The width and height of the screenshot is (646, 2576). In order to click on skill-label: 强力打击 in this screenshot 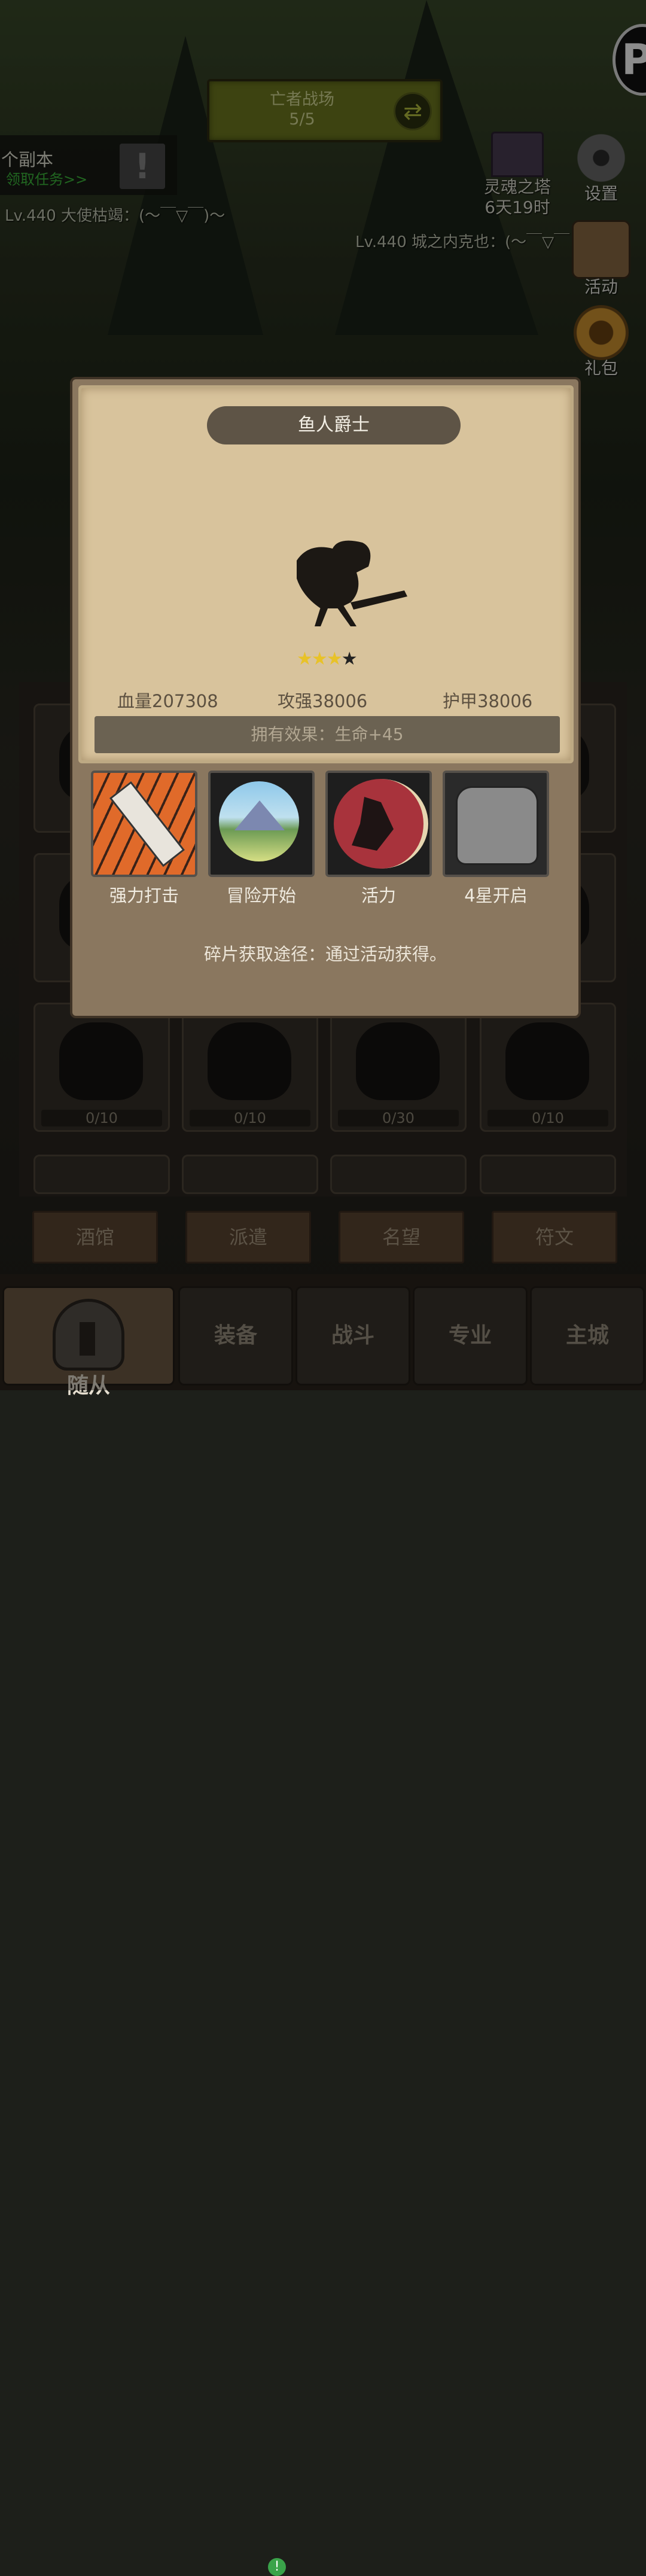, I will do `click(144, 895)`.